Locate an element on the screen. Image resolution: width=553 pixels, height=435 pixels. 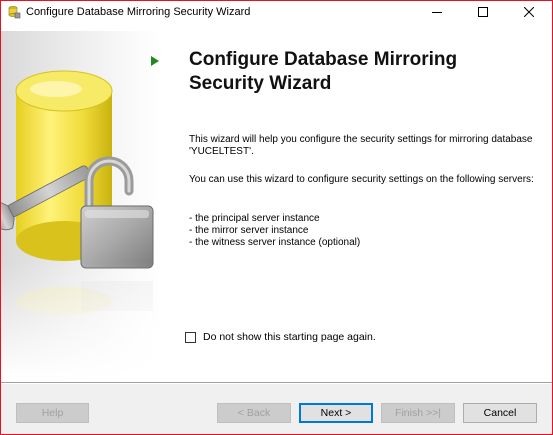
minimize-button is located at coordinates (437, 12).